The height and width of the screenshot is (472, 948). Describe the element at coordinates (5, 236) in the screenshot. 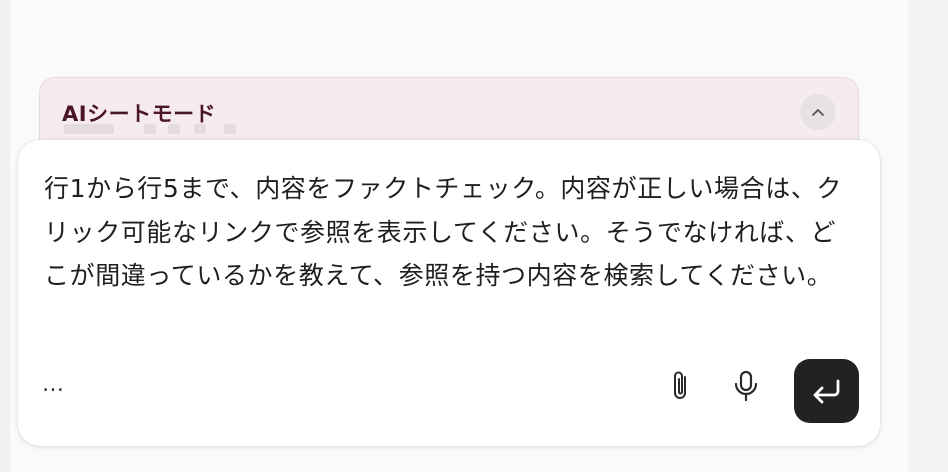

I see `left-edge-strip` at that location.